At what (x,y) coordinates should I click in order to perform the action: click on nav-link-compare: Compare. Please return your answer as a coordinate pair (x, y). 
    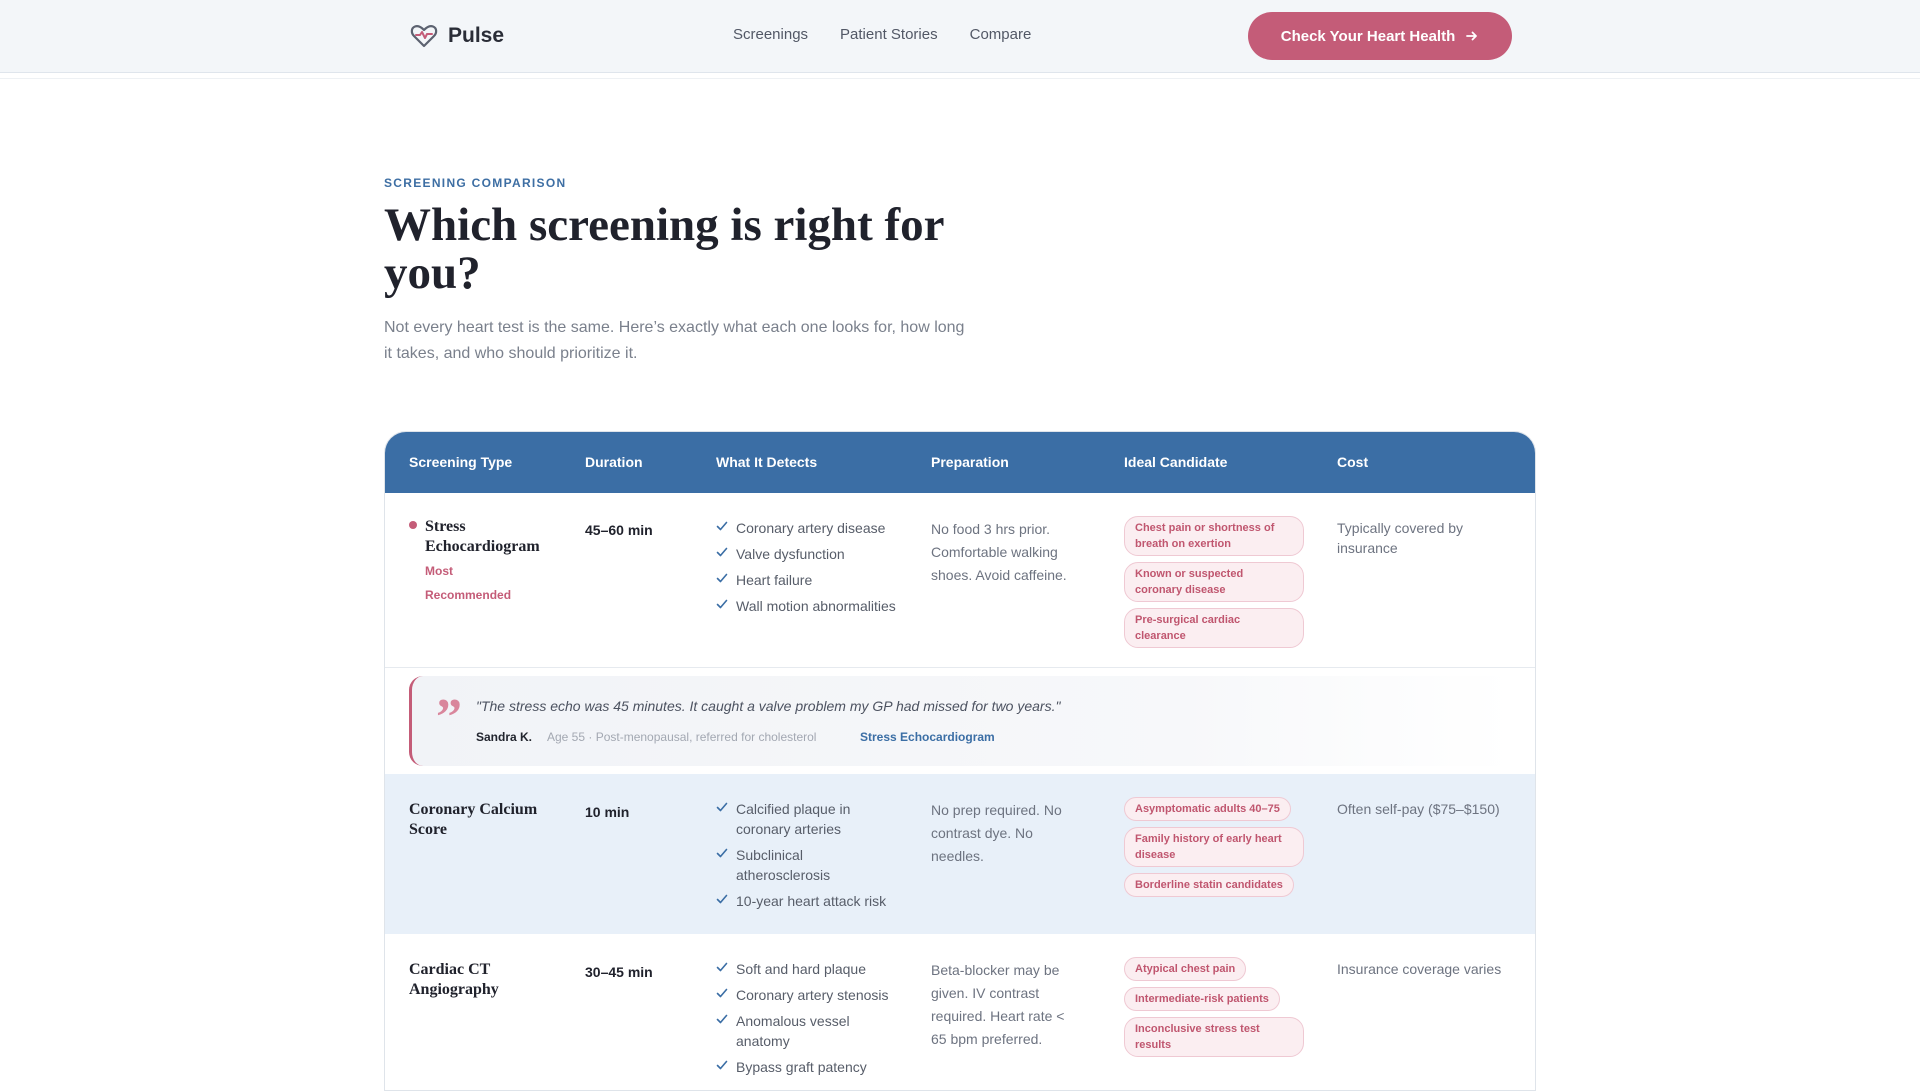
    Looking at the image, I should click on (1001, 34).